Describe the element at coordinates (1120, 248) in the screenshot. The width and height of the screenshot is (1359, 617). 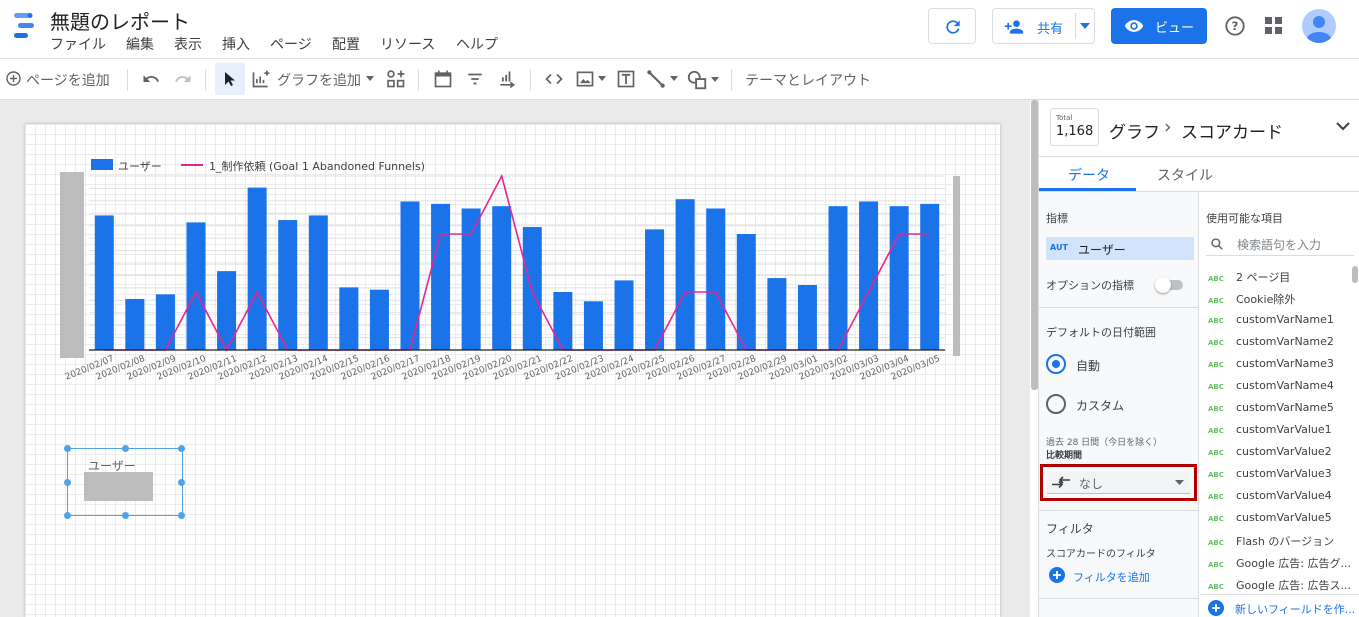
I see `metric-chip: AUT ユーザー` at that location.